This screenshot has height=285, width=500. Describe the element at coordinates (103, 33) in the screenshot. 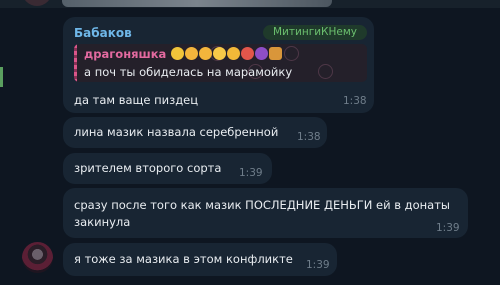

I see `sender-name: Бабаков` at that location.